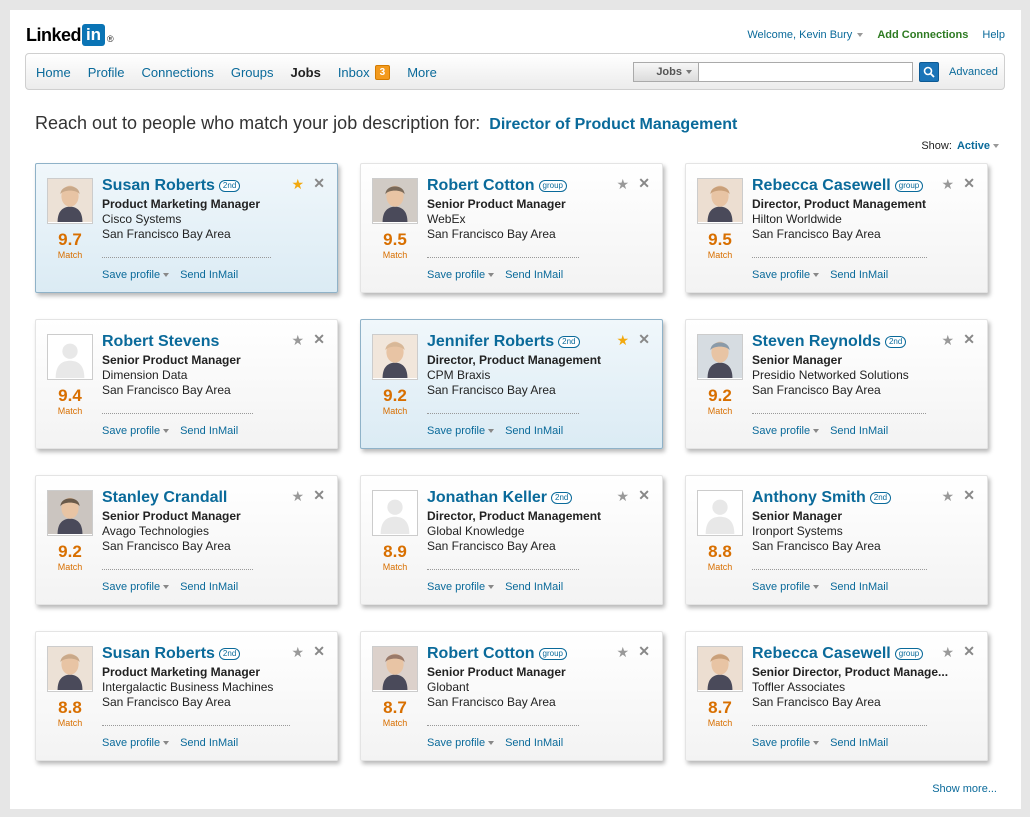 Image resolution: width=1030 pixels, height=817 pixels. I want to click on candidate-name-link: Jennifer Roberts, so click(490, 342).